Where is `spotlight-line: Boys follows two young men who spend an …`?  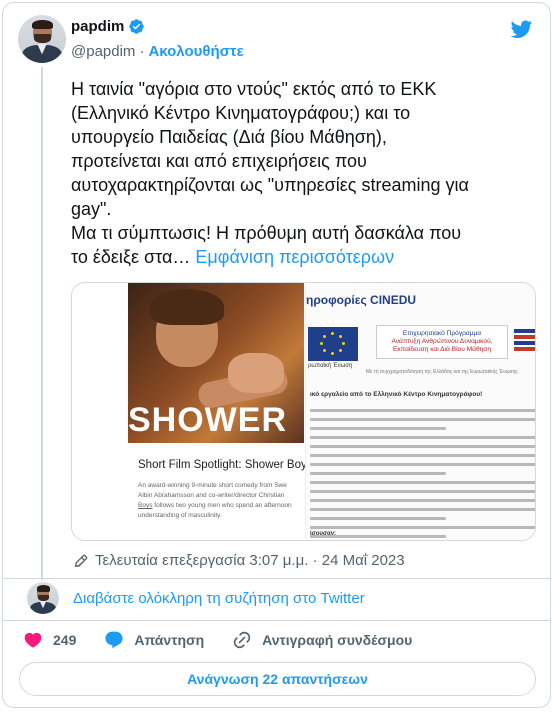 spotlight-line: Boys follows two young men who spend an … is located at coordinates (215, 505).